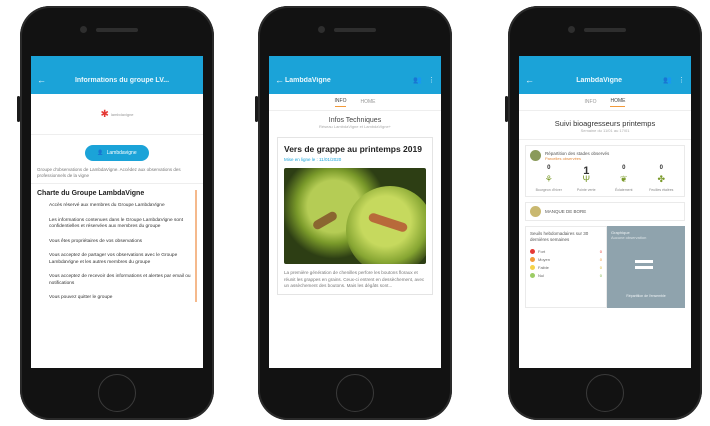 The width and height of the screenshot is (710, 426). I want to click on article-date-link: Mise en ligne le : 11/01/2020, so click(355, 159).